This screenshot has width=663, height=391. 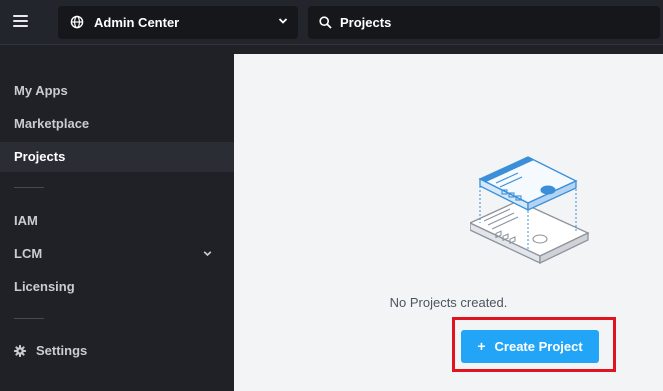 What do you see at coordinates (20, 351) in the screenshot?
I see `gear-icon` at bounding box center [20, 351].